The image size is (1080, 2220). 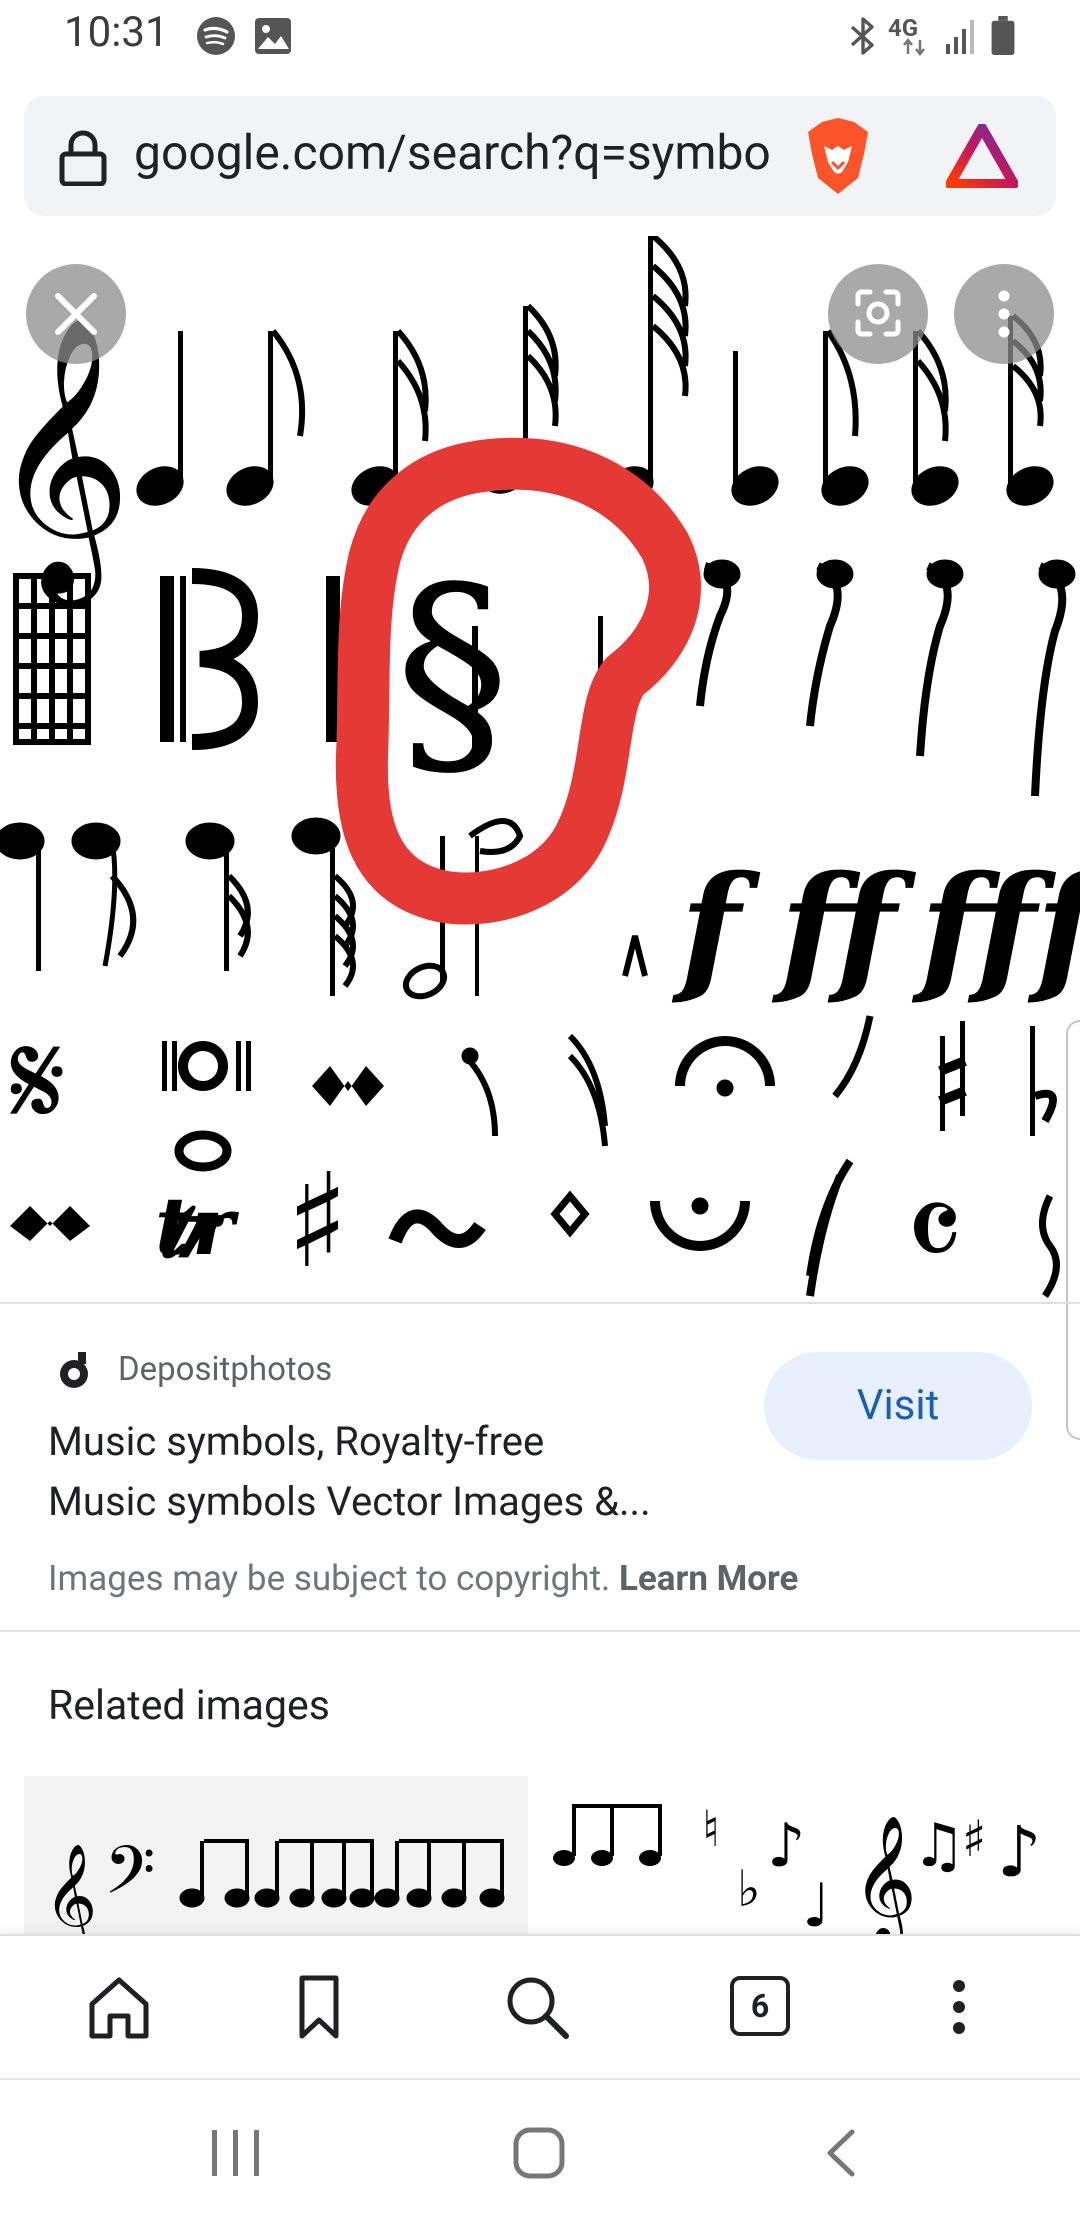 I want to click on system-nav-bar, so click(x=540, y=2149).